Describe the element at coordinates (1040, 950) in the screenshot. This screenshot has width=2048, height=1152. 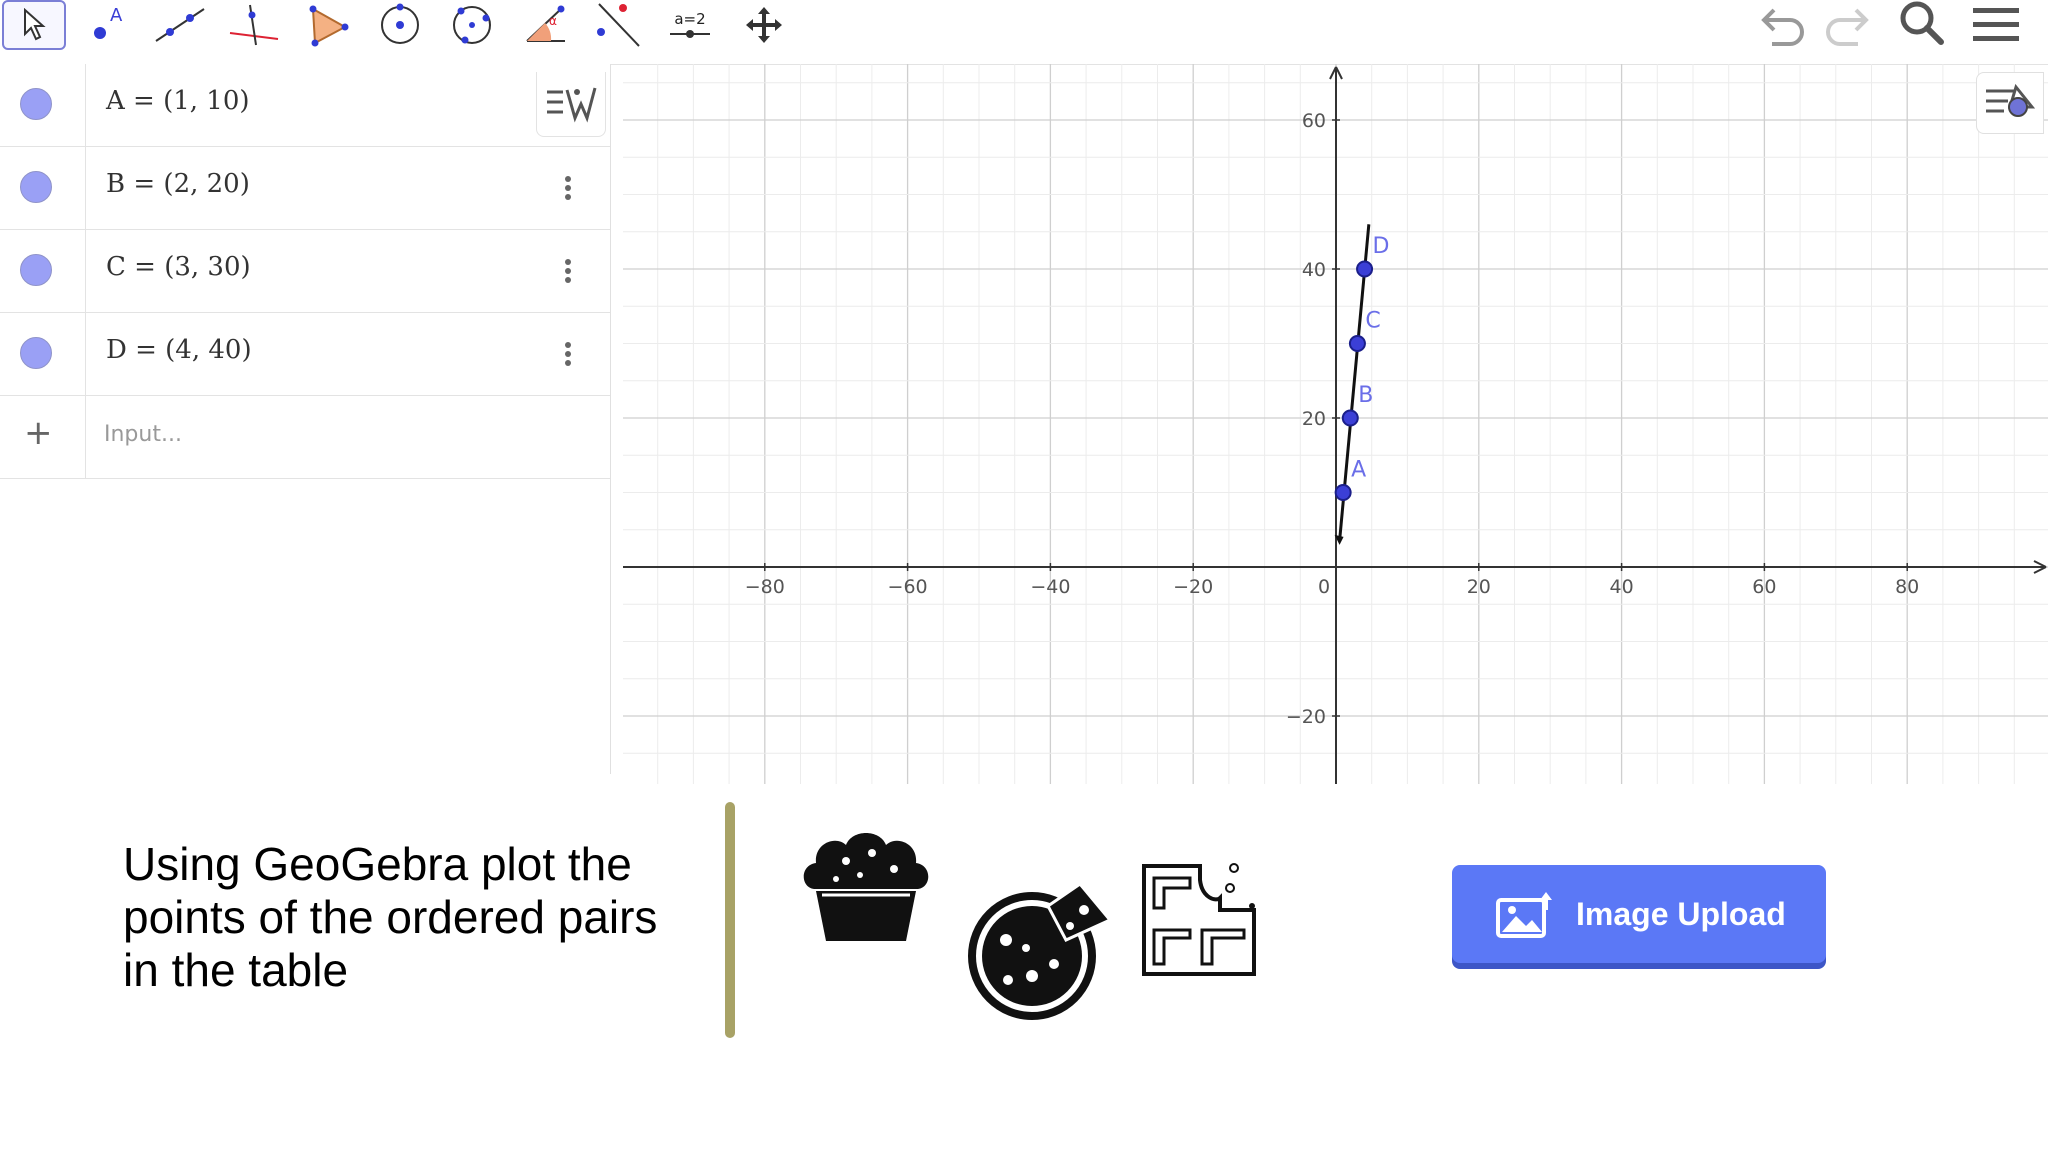
I see `pizza-icon` at that location.